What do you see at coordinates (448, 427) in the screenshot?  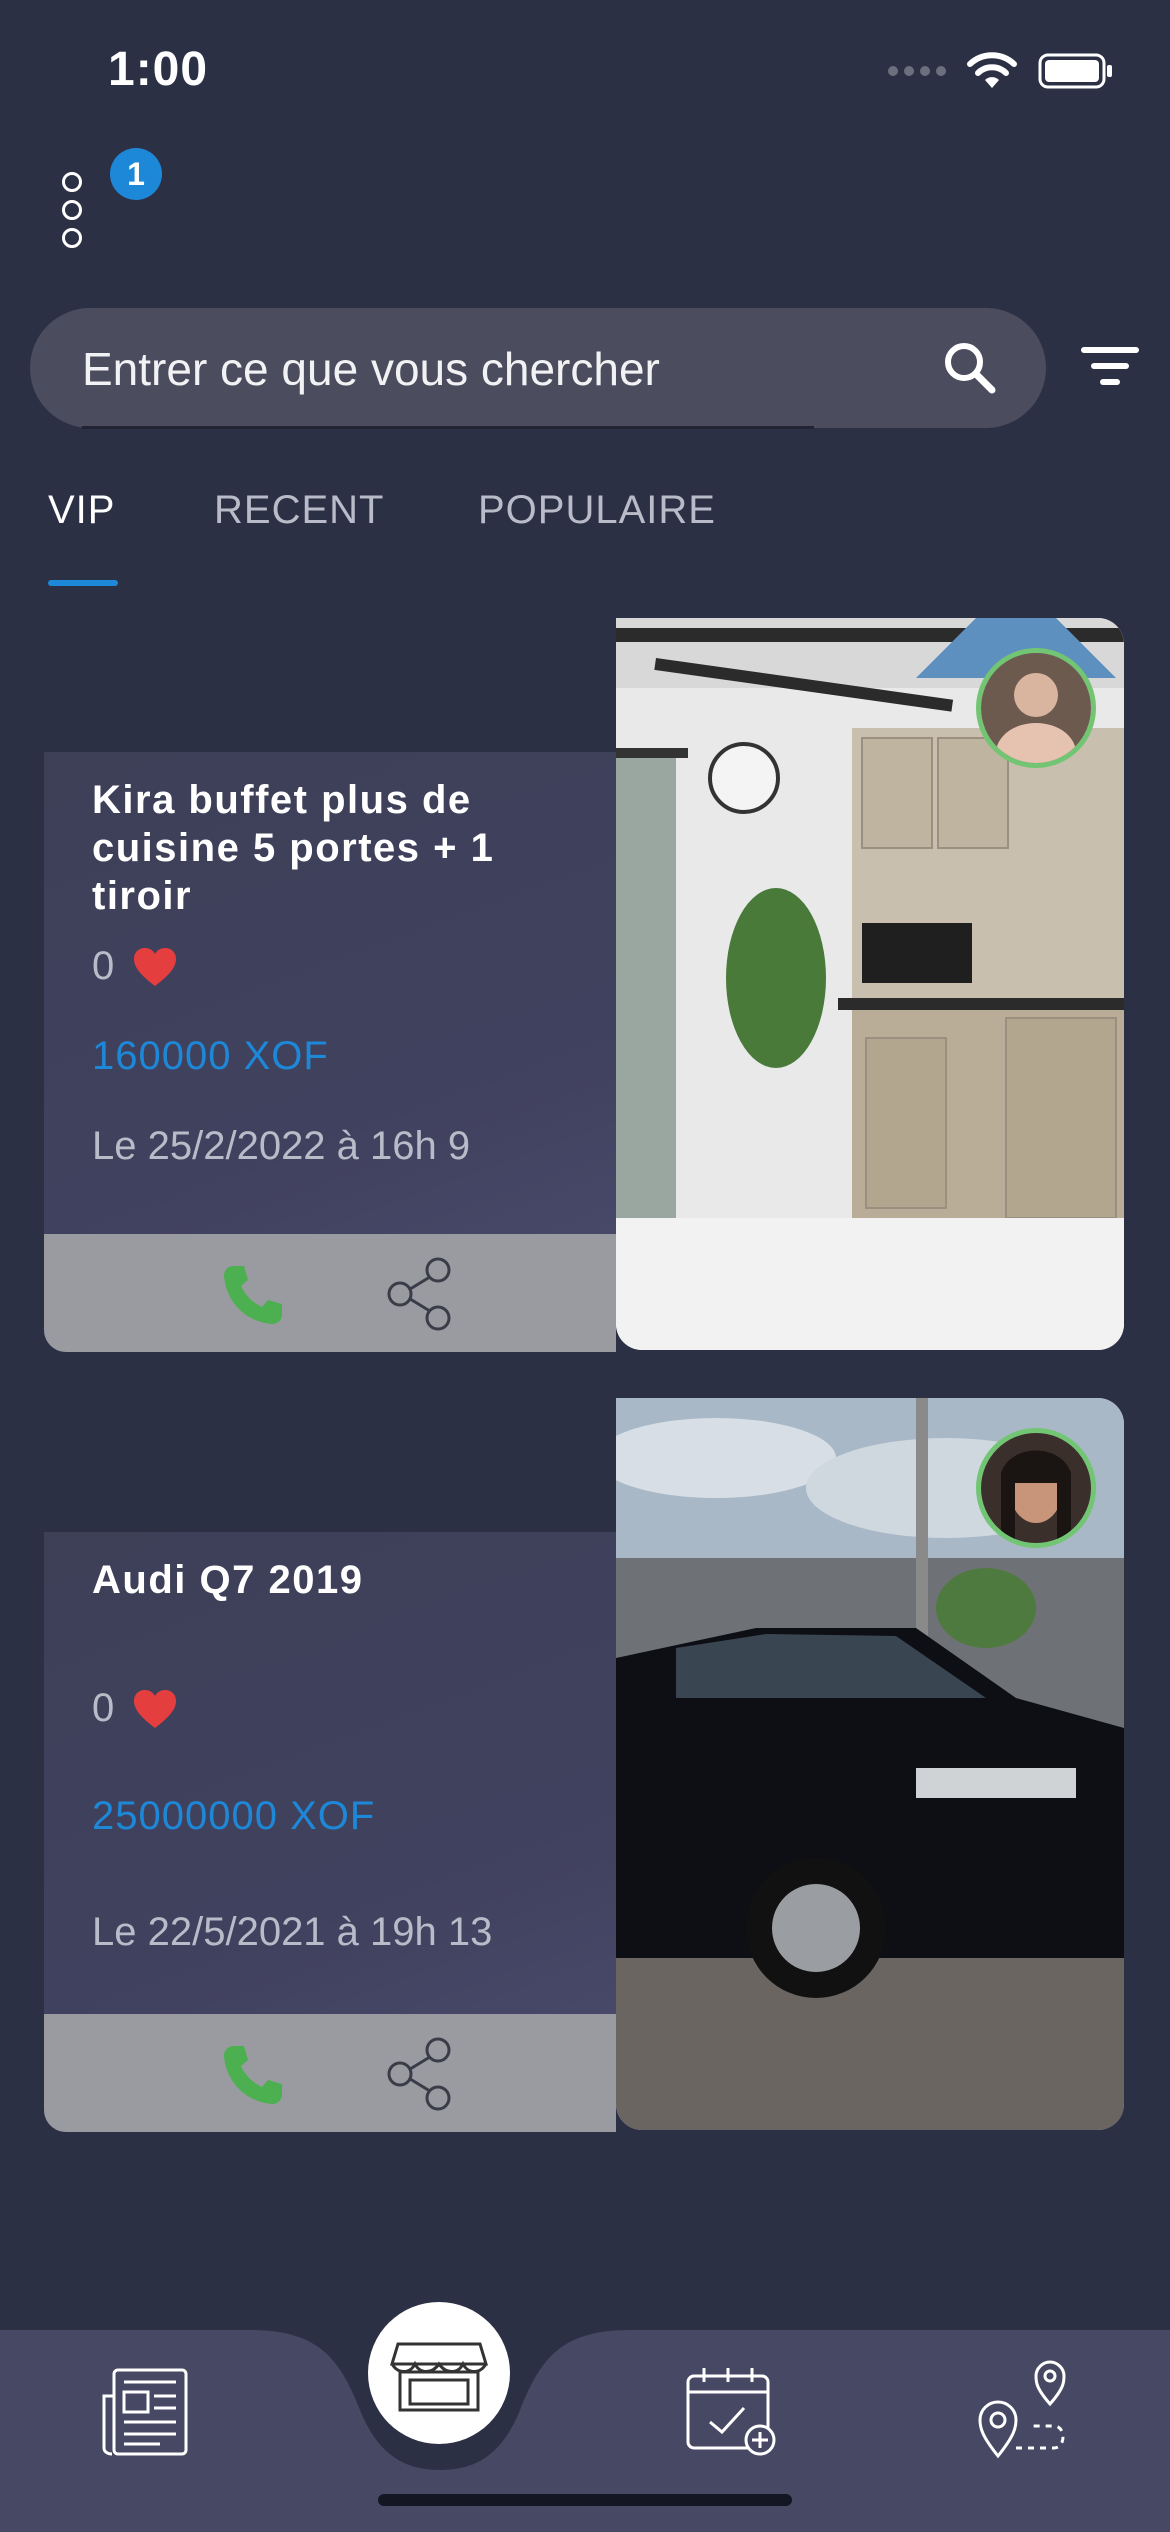 I see `search-underline` at bounding box center [448, 427].